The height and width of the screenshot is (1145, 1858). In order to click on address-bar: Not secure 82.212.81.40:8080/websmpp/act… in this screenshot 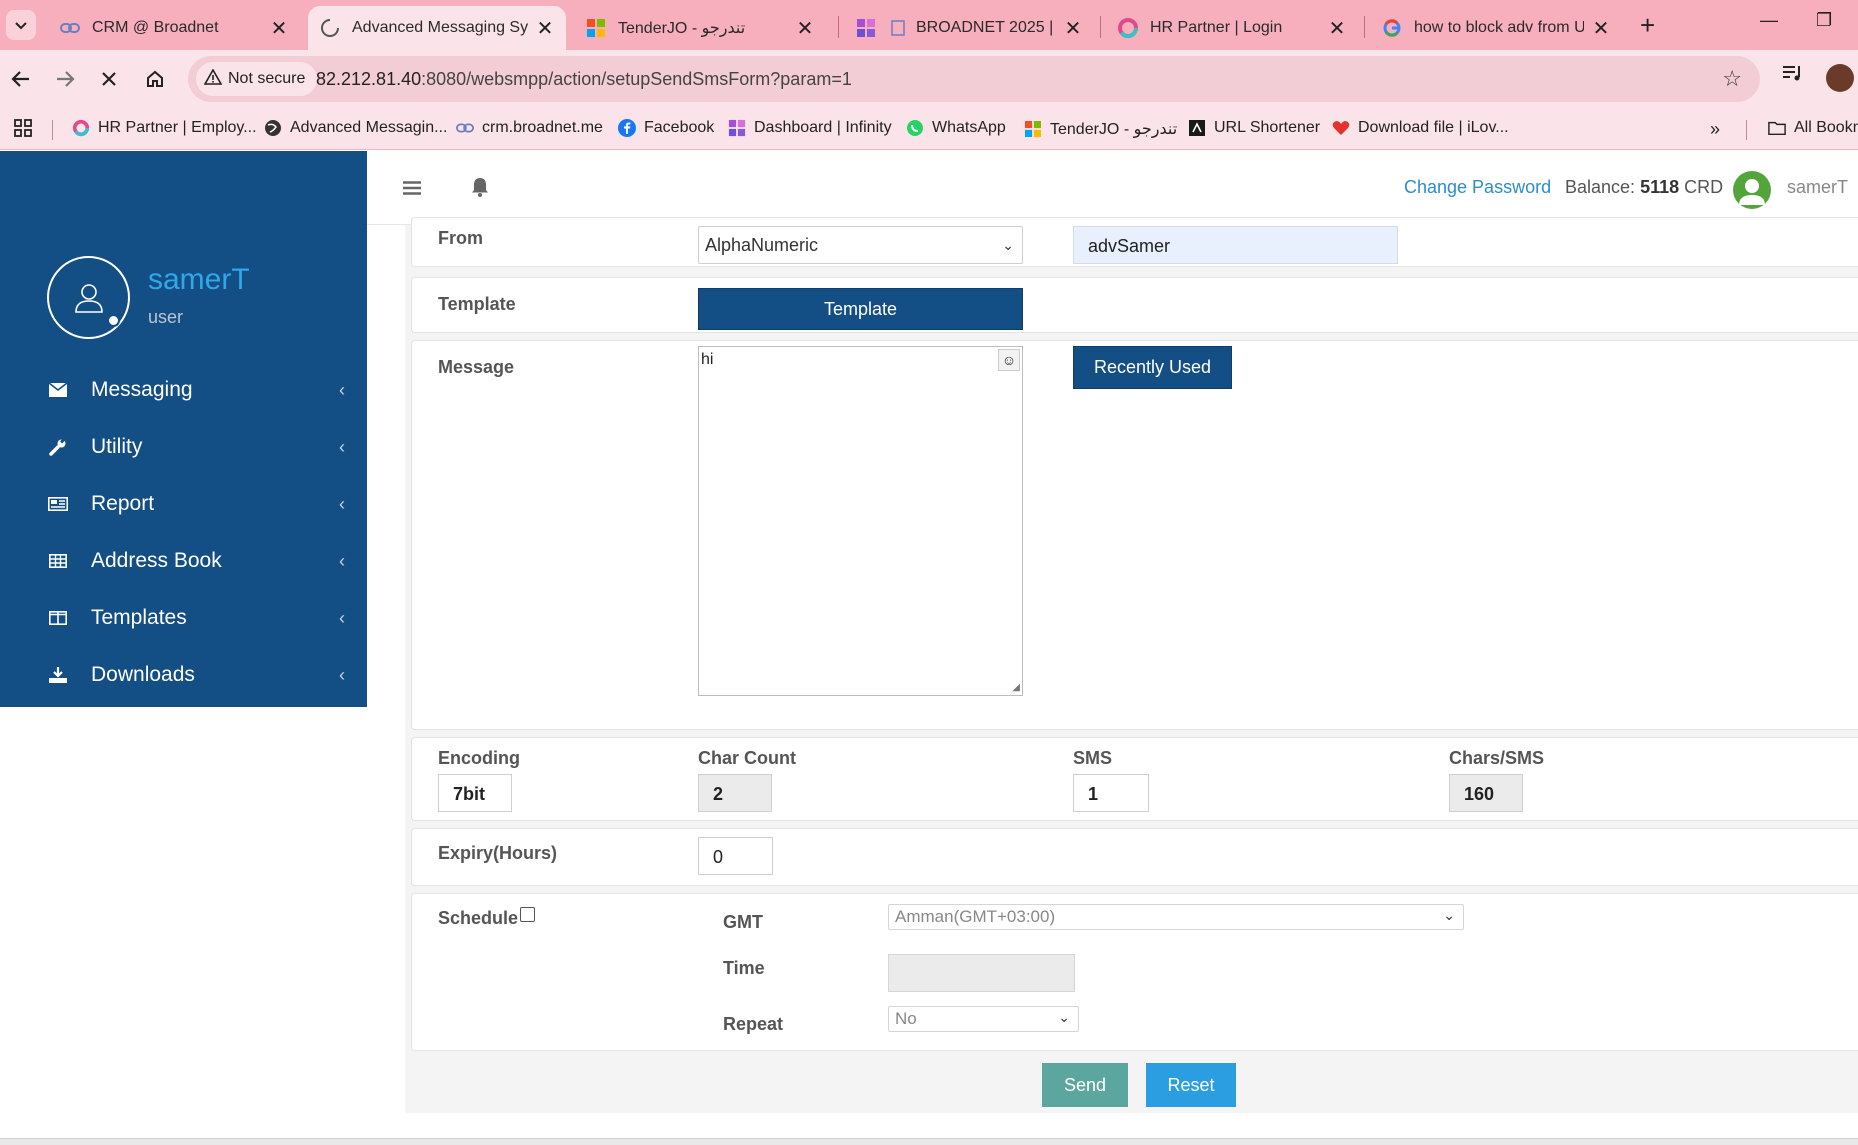, I will do `click(974, 79)`.